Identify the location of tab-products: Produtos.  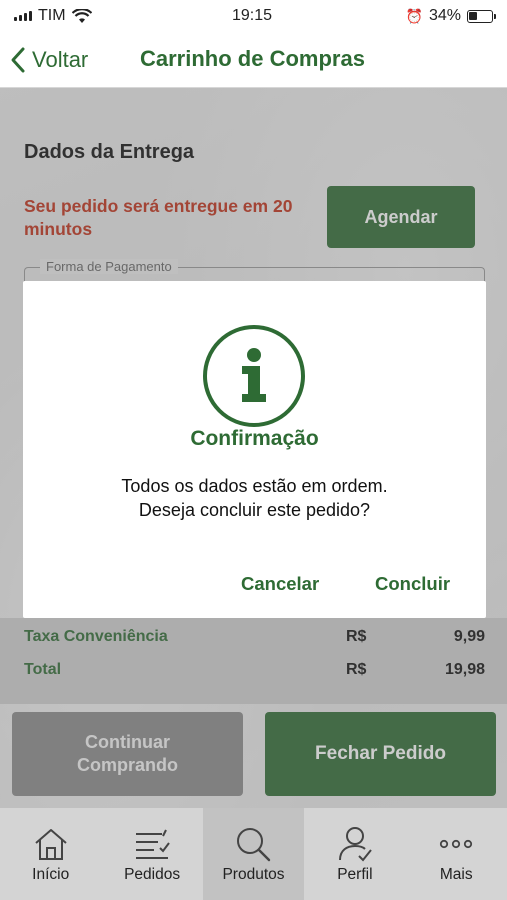
(253, 854).